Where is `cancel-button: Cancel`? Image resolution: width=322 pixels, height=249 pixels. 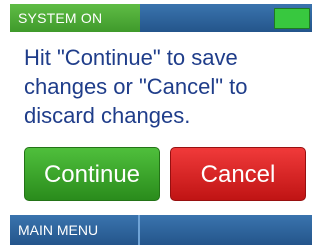 cancel-button: Cancel is located at coordinates (238, 174).